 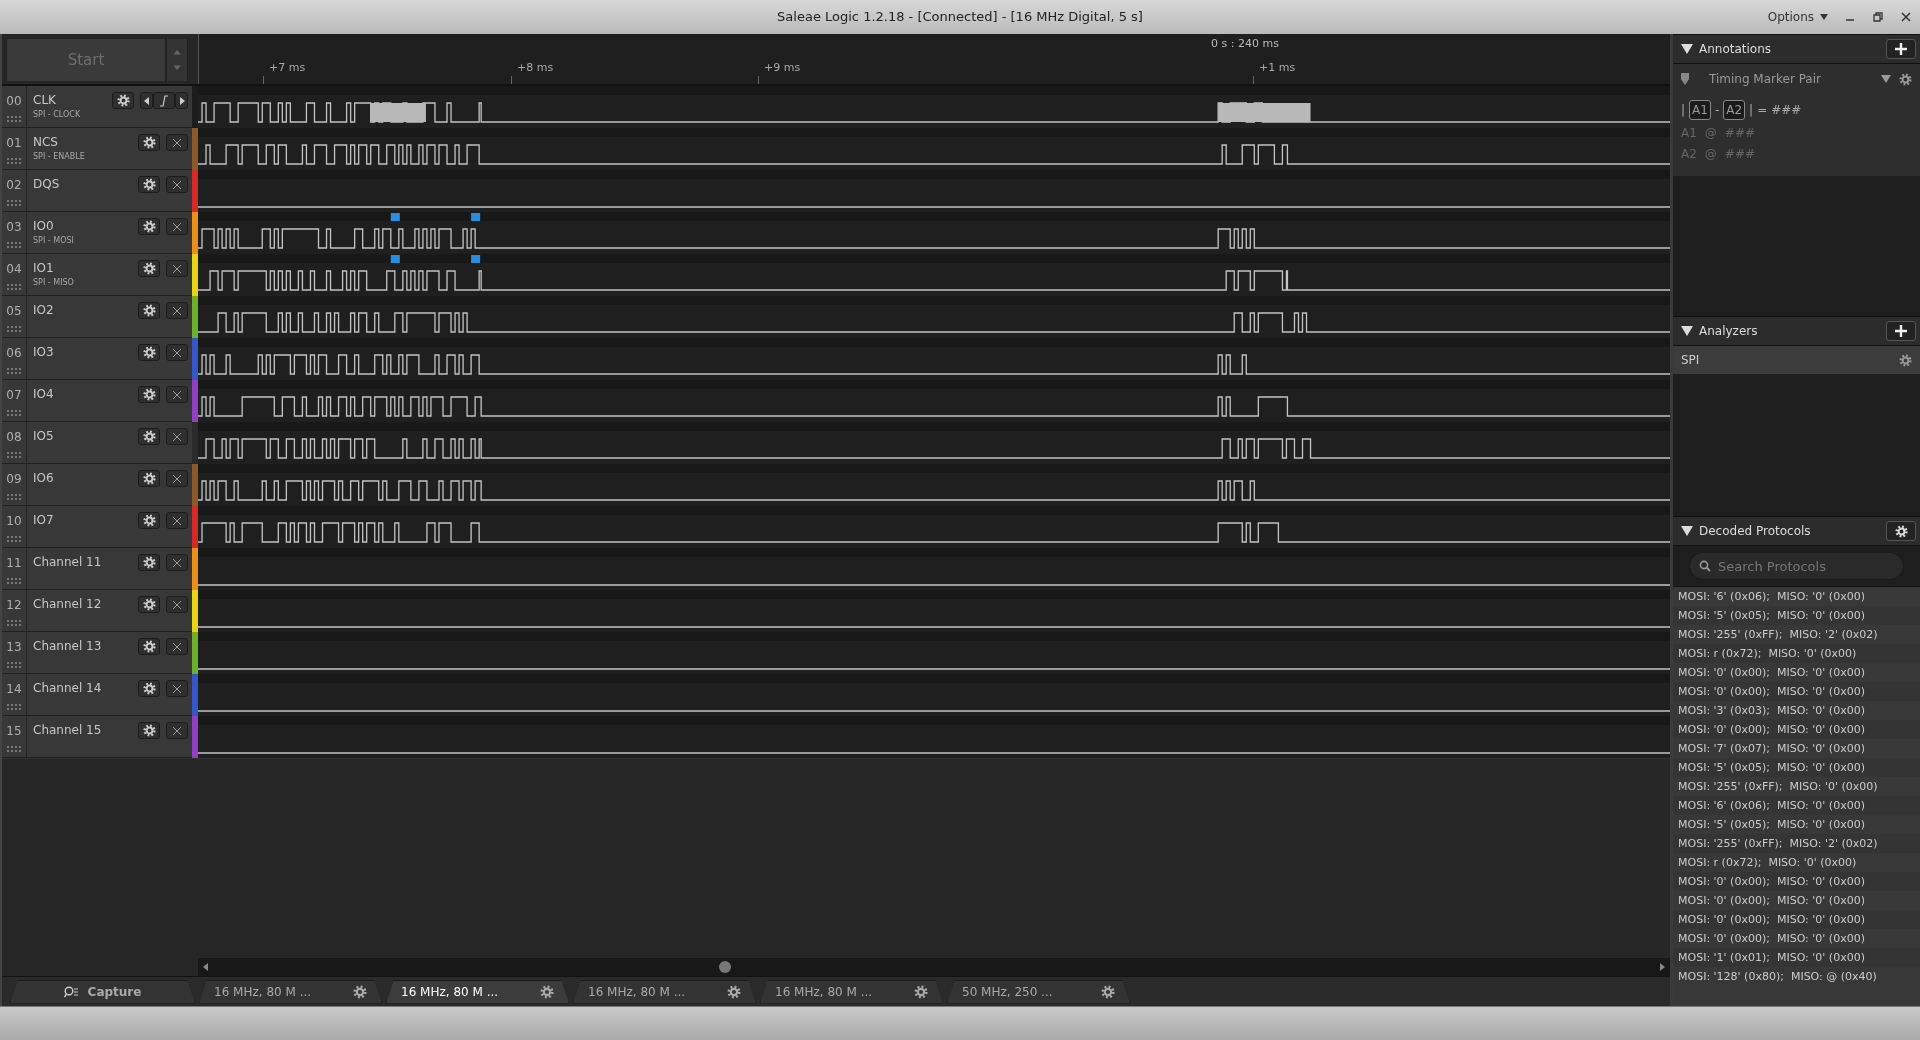 I want to click on marker-label: A2, so click(x=1734, y=110).